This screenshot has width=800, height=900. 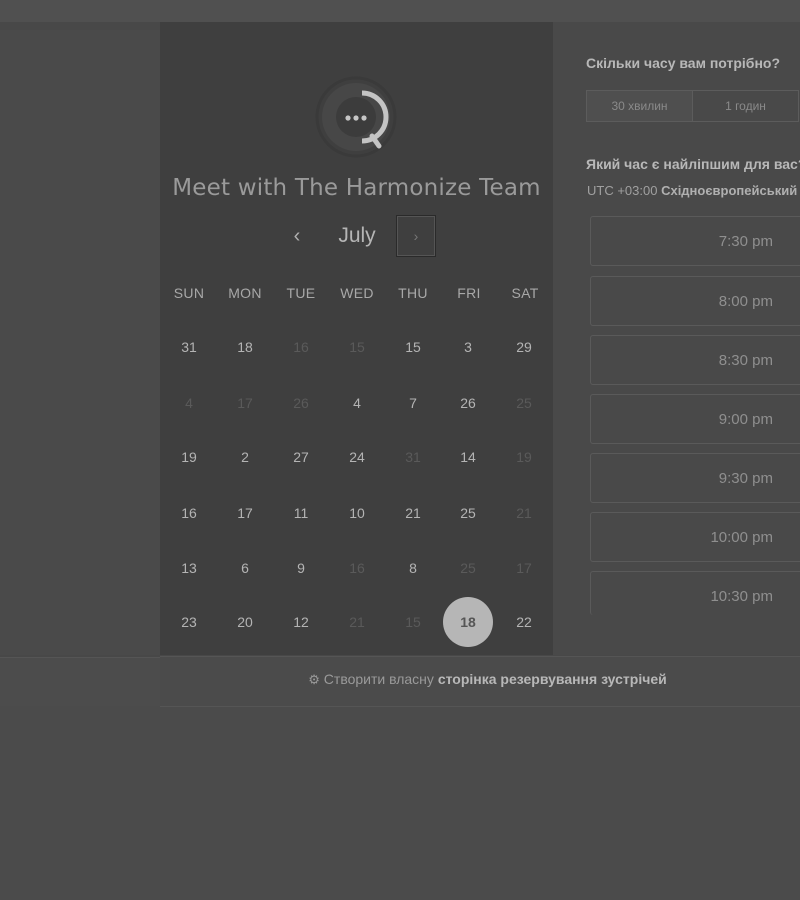 What do you see at coordinates (245, 457) in the screenshot?
I see `calendar-day: 2` at bounding box center [245, 457].